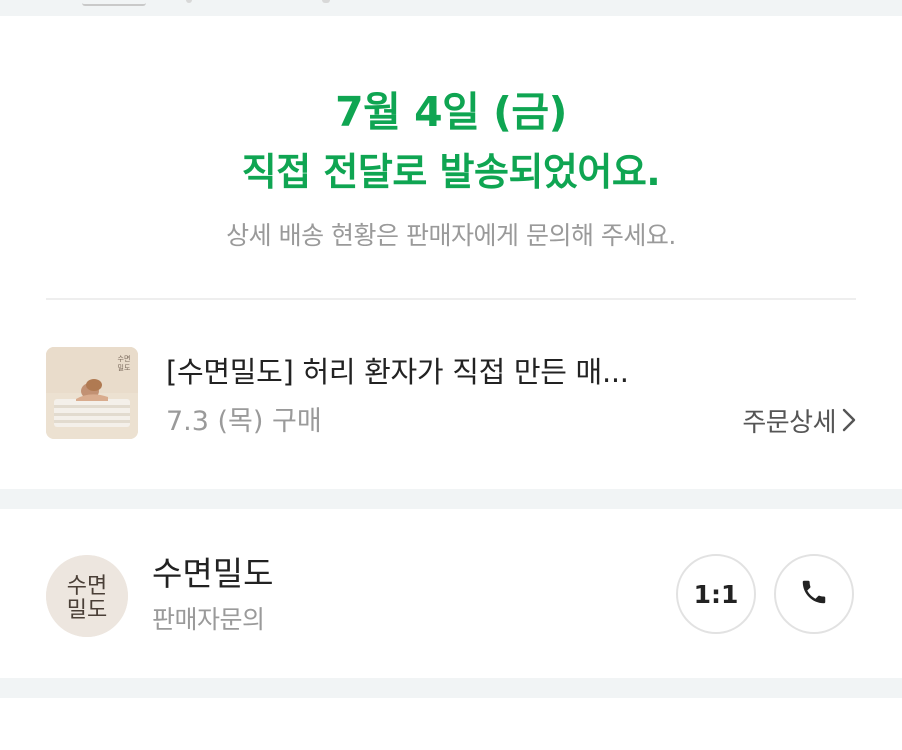  What do you see at coordinates (87, 586) in the screenshot?
I see `avatar-text-top: 수면` at bounding box center [87, 586].